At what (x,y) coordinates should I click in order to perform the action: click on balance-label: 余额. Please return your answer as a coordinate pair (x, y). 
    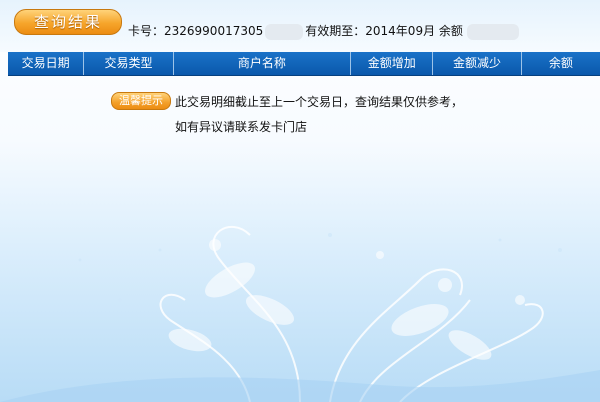
    Looking at the image, I should click on (450, 31).